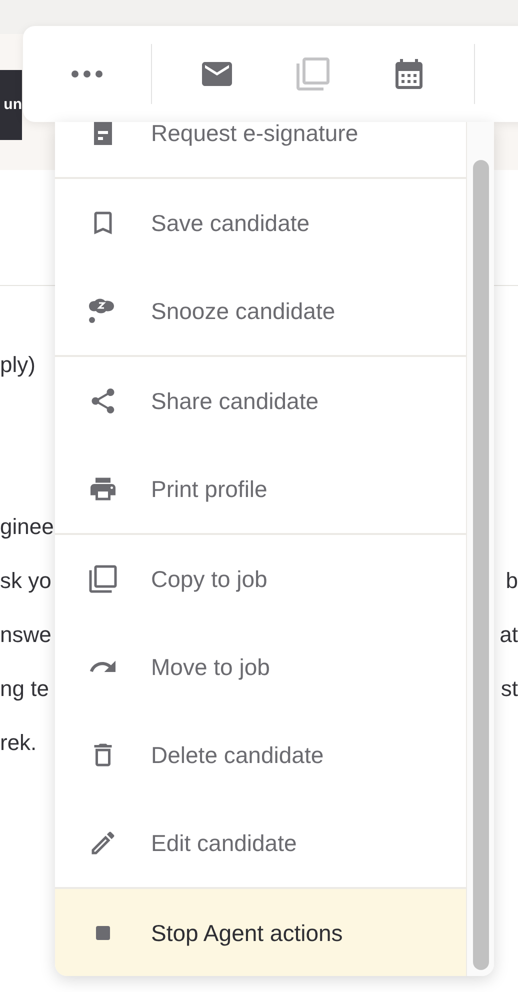 This screenshot has height=992, width=518. Describe the element at coordinates (509, 635) in the screenshot. I see `body-text: at` at that location.